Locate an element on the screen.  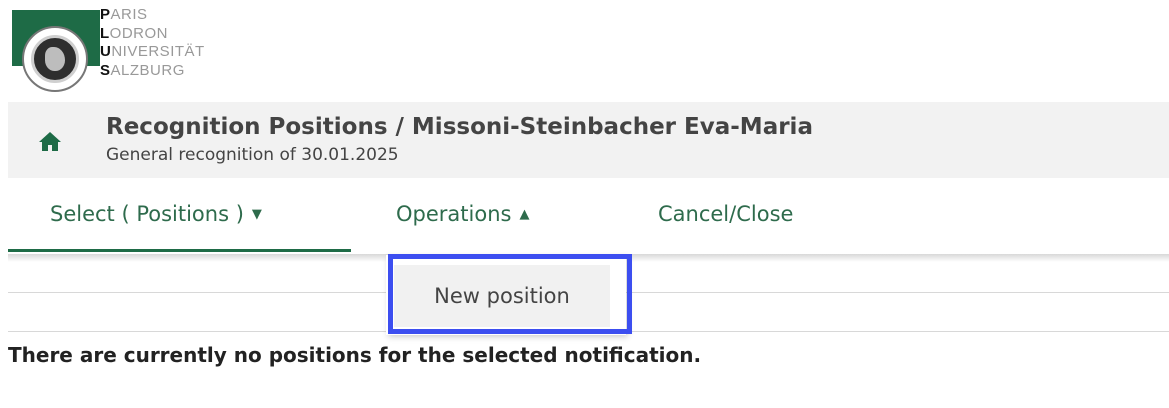
operations-menu: Operations ▲ is located at coordinates (462, 214).